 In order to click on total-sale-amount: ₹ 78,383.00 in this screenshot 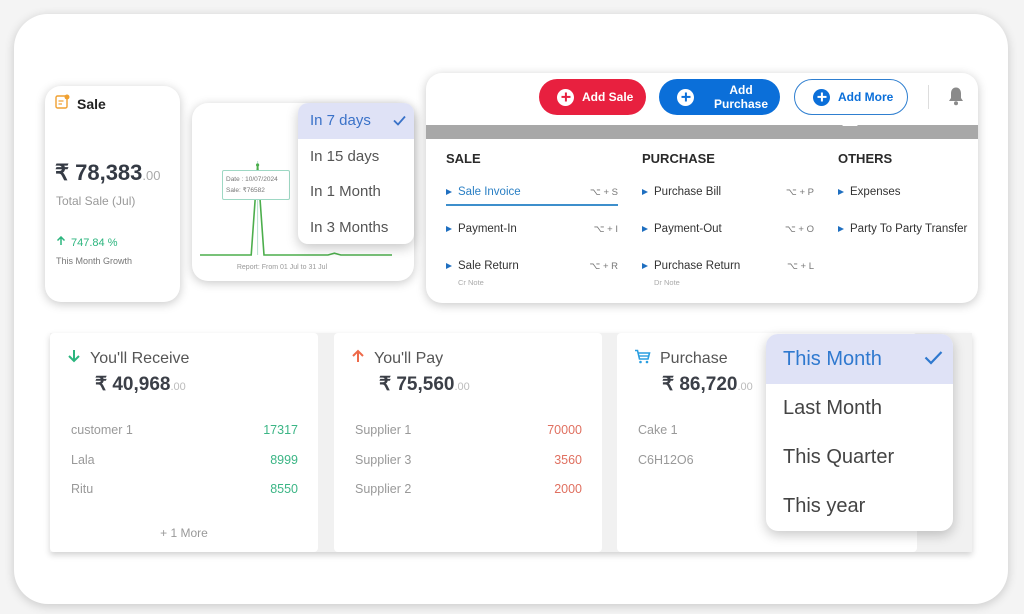, I will do `click(107, 173)`.